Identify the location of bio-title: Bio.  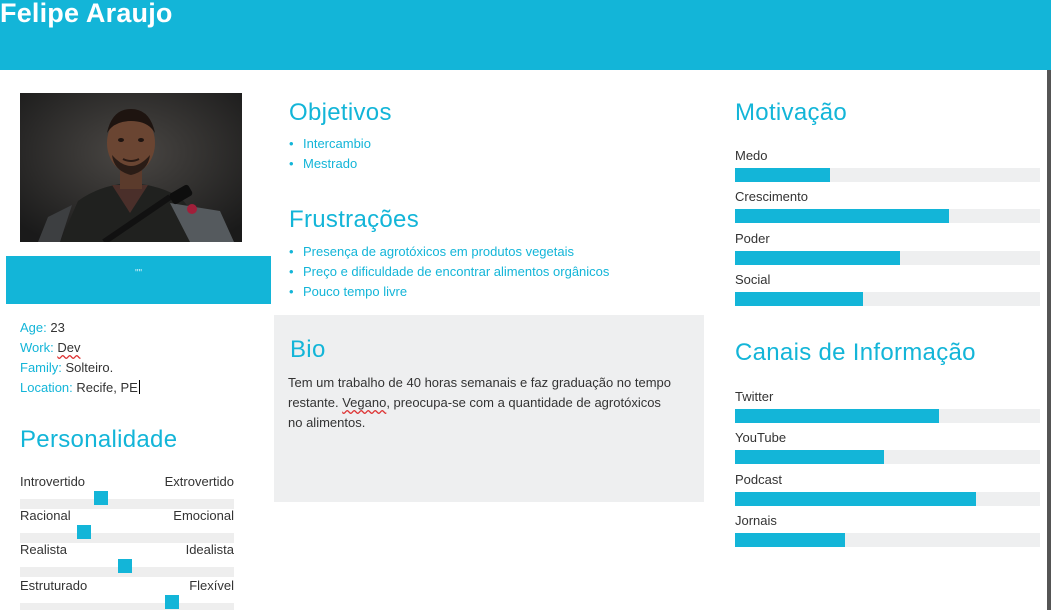
(308, 349).